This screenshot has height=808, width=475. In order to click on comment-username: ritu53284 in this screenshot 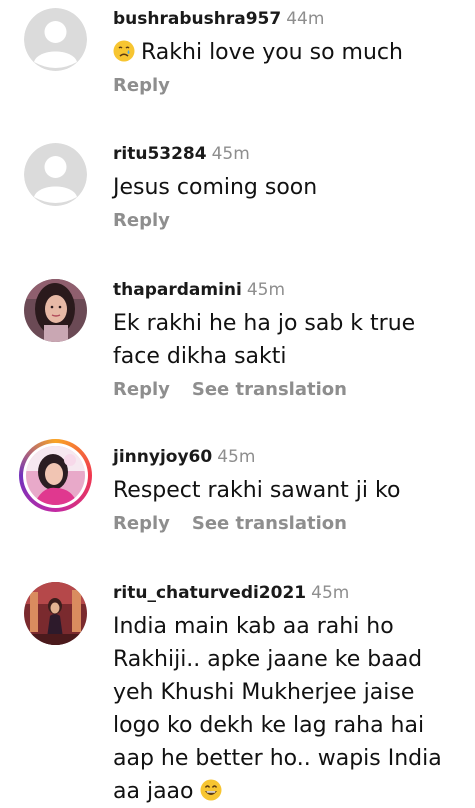, I will do `click(160, 154)`.